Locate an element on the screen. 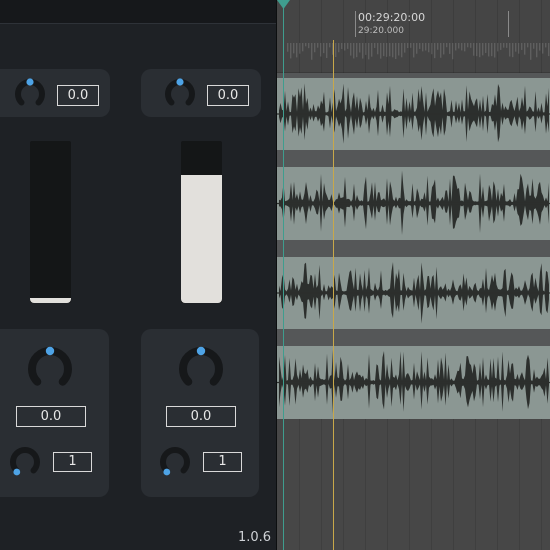  left-fader-level is located at coordinates (50, 300).